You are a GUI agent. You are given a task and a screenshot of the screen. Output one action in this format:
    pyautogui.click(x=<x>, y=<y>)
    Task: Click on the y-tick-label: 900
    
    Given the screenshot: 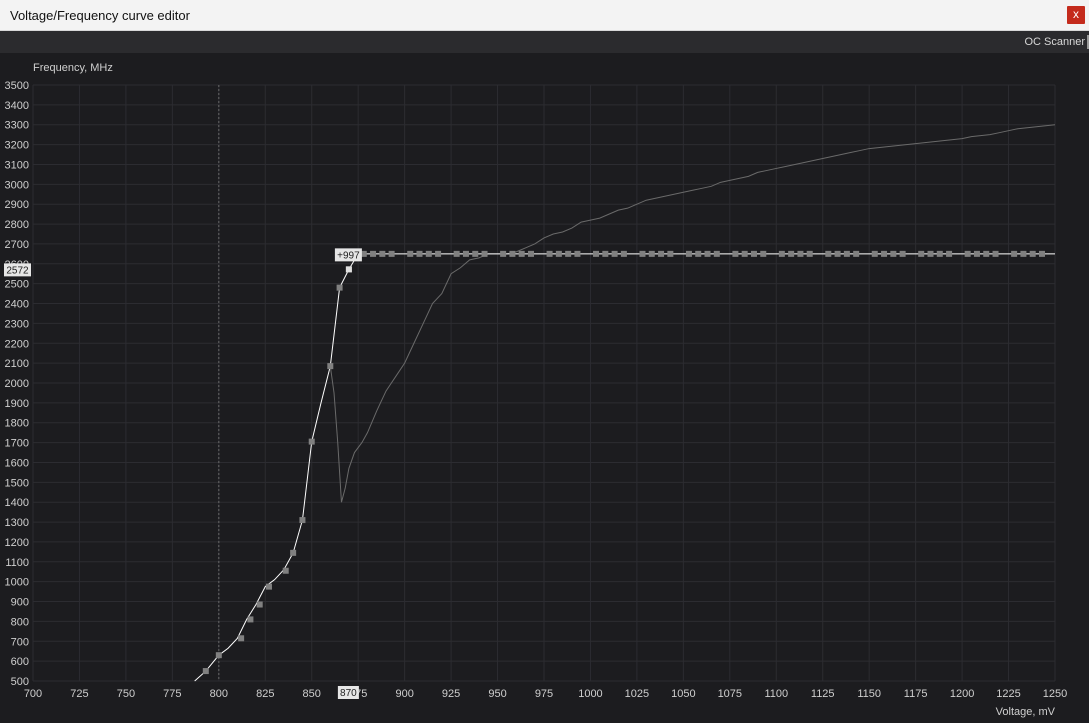 What is the action you would take?
    pyautogui.click(x=20, y=603)
    